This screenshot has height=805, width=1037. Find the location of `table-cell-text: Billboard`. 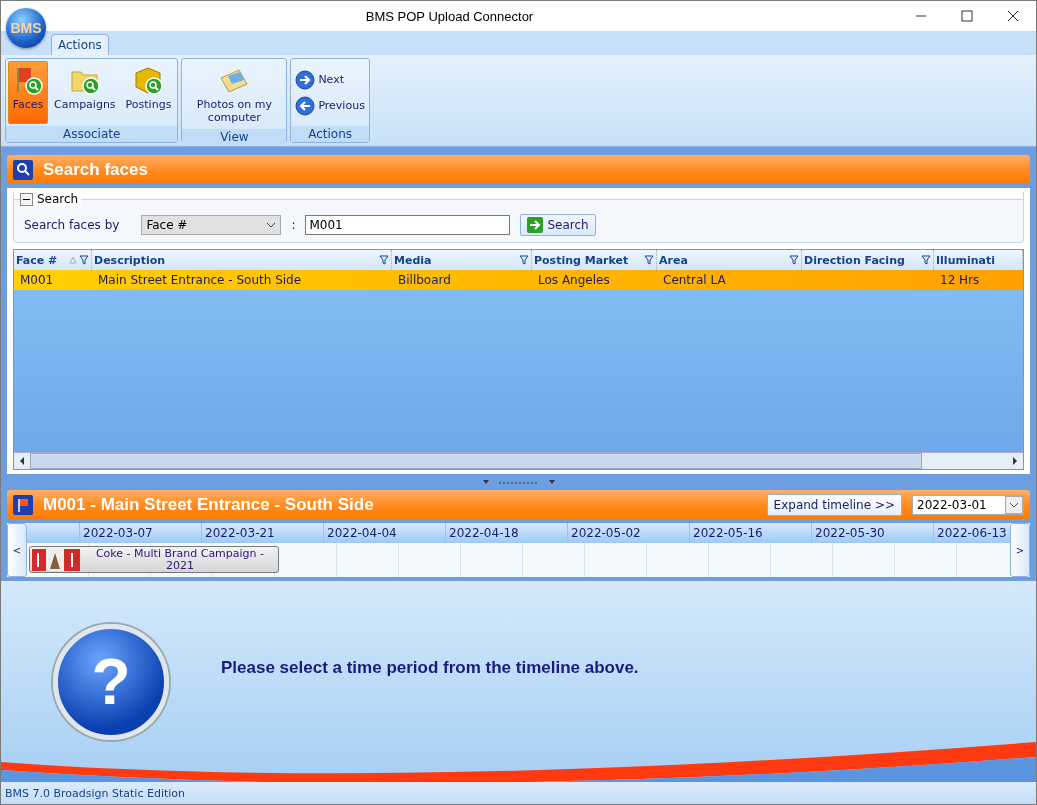

table-cell-text: Billboard is located at coordinates (424, 280).